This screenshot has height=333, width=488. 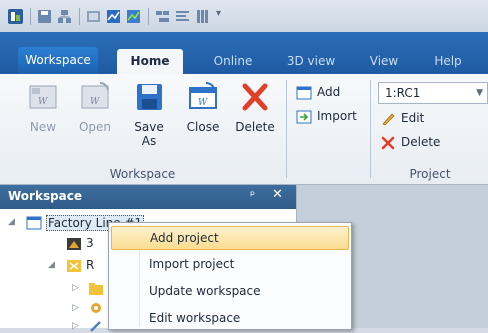 I want to click on import-icon, so click(x=304, y=116).